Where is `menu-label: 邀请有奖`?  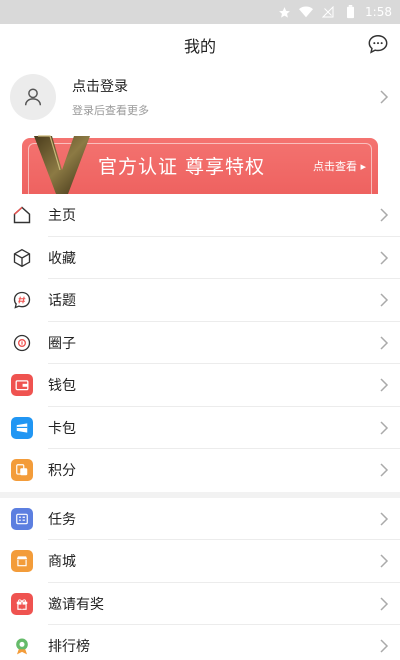 menu-label: 邀请有奖 is located at coordinates (76, 604).